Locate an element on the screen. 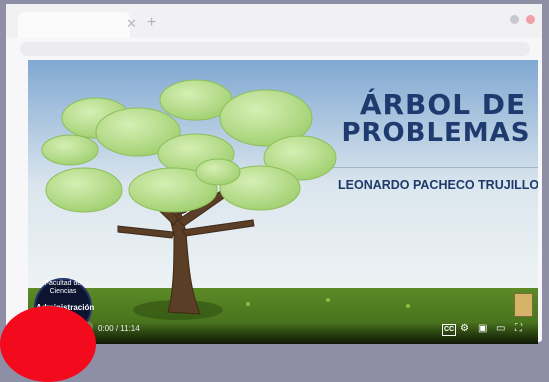 The height and width of the screenshot is (382, 549). title-divider is located at coordinates (435, 167).